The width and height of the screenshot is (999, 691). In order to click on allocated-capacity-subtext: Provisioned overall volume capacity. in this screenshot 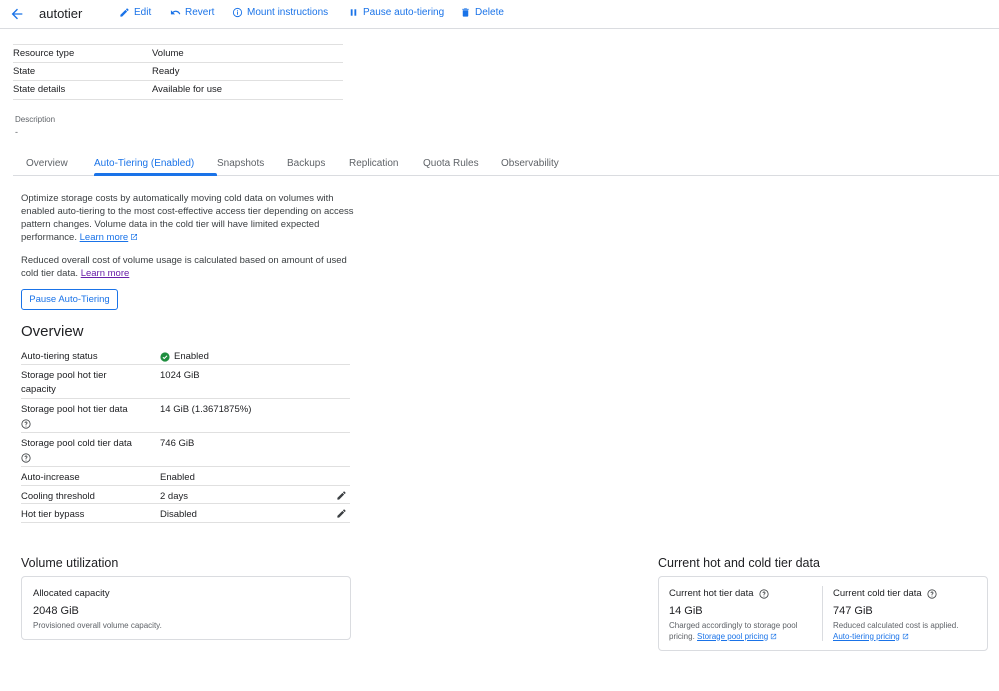, I will do `click(97, 625)`.